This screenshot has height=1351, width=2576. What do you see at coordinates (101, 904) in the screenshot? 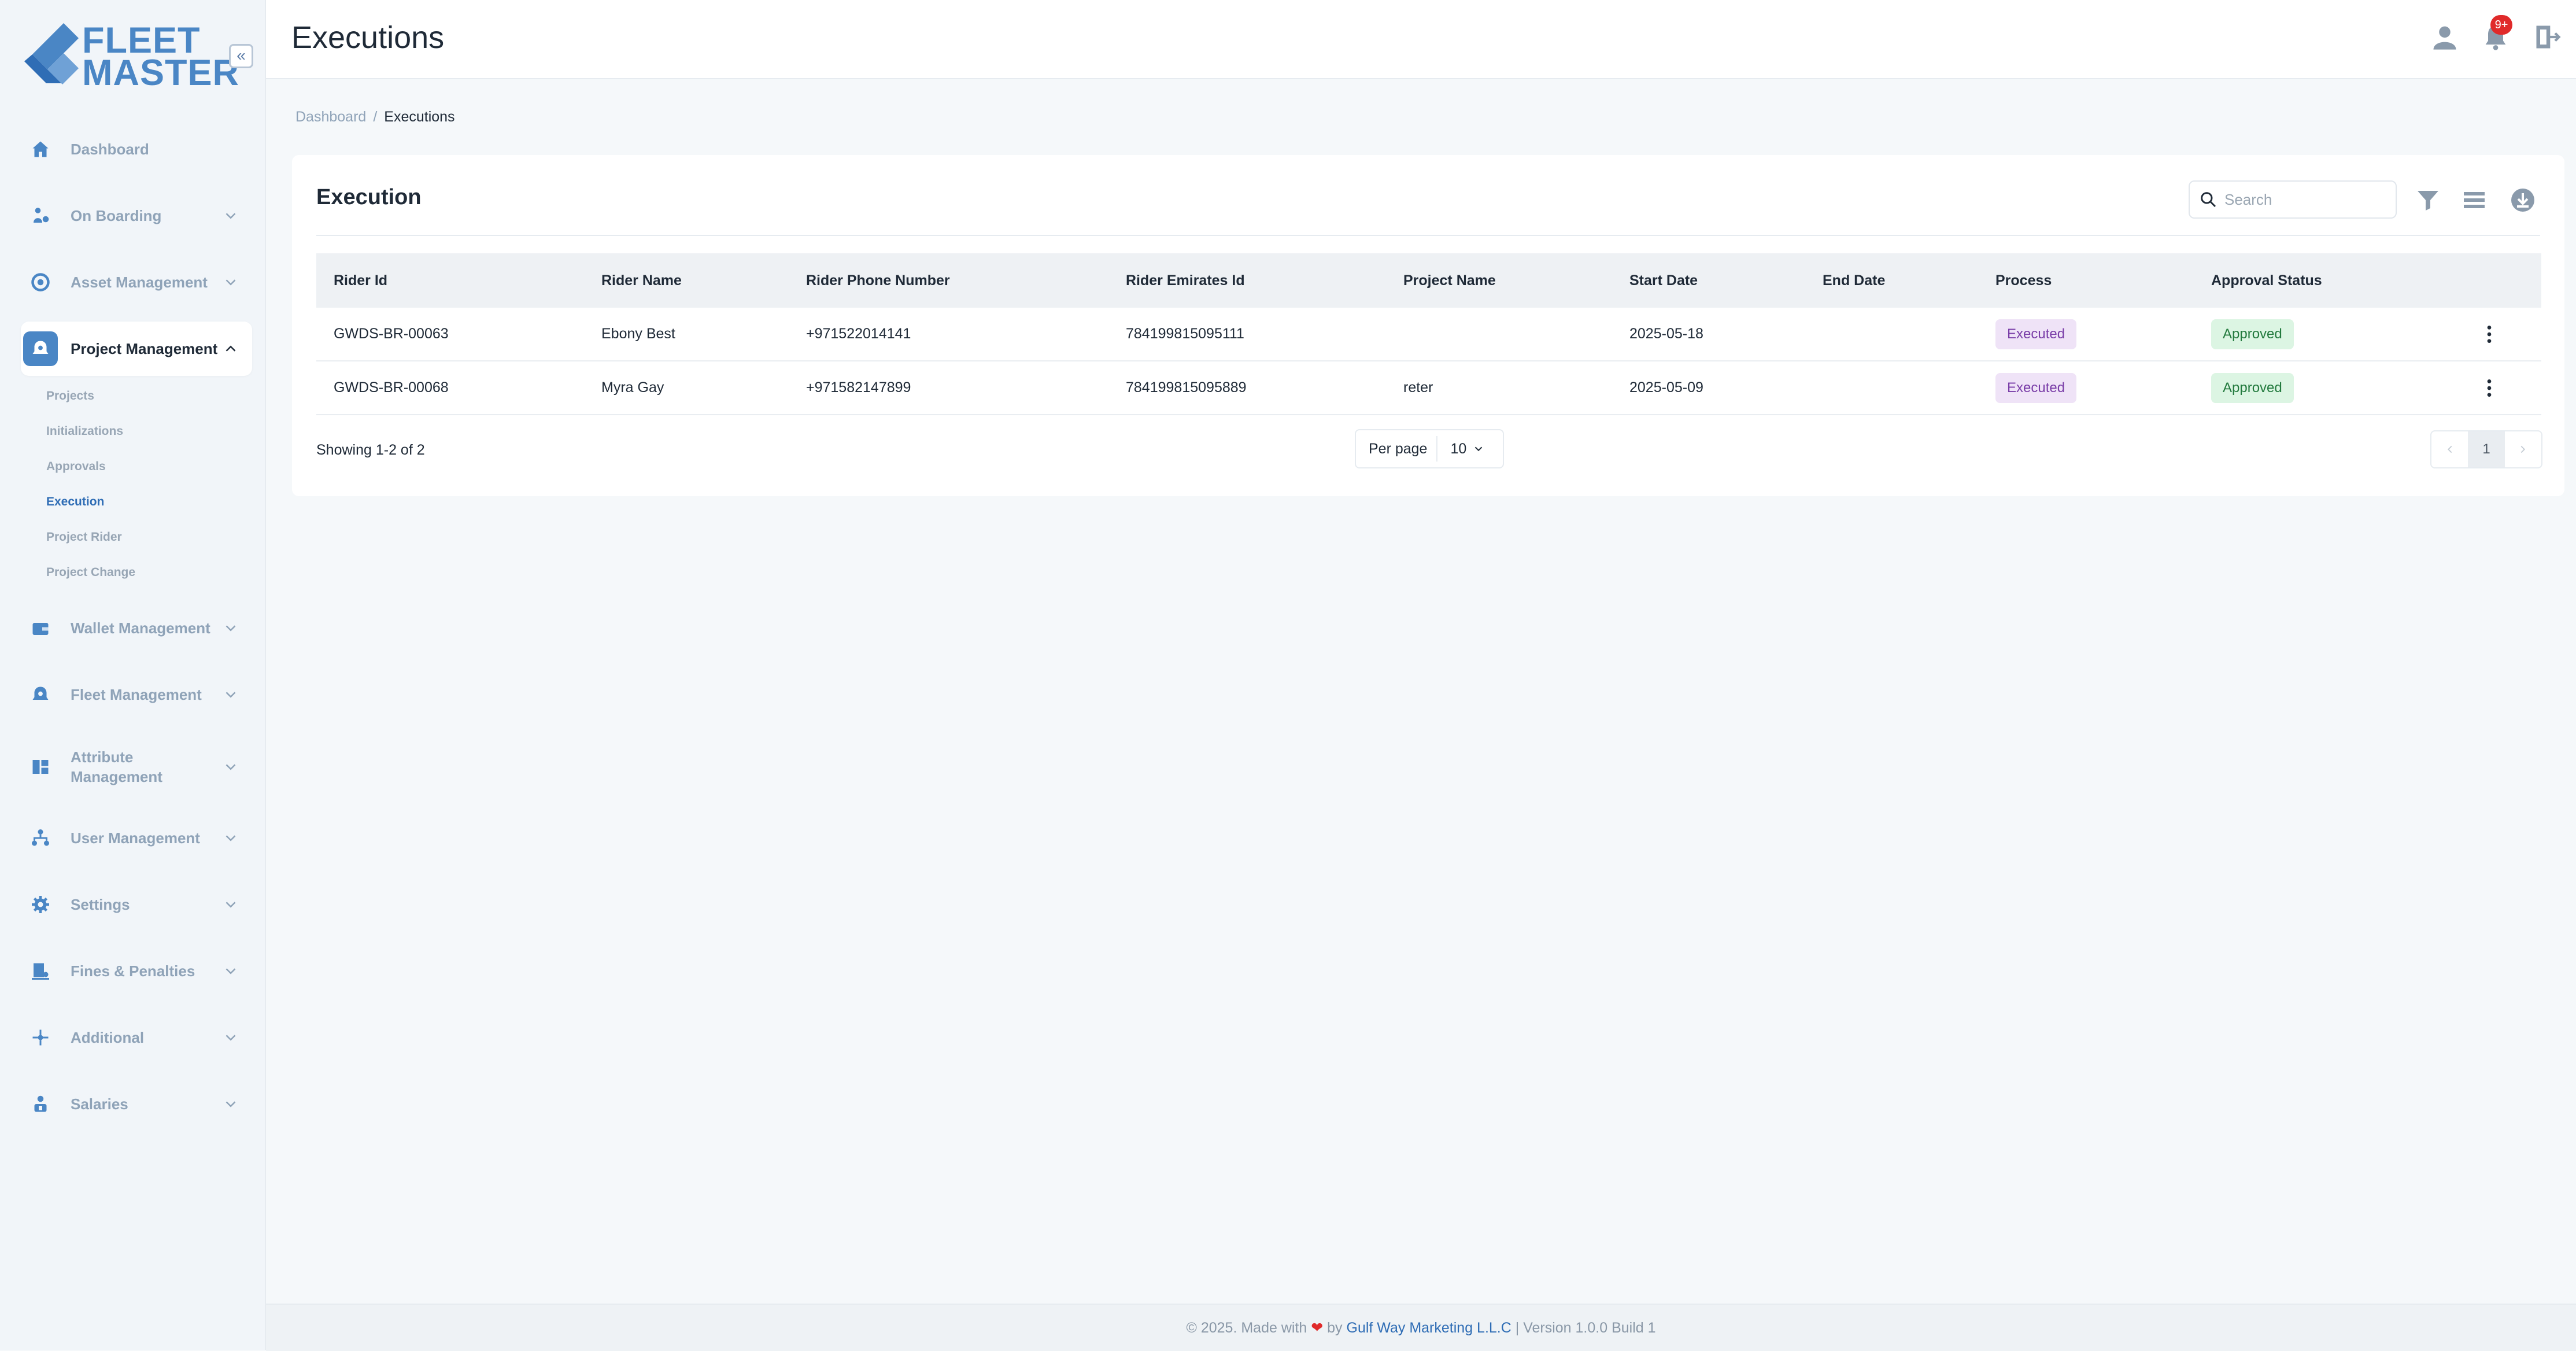
I see `sidebar-item-label: Settings` at bounding box center [101, 904].